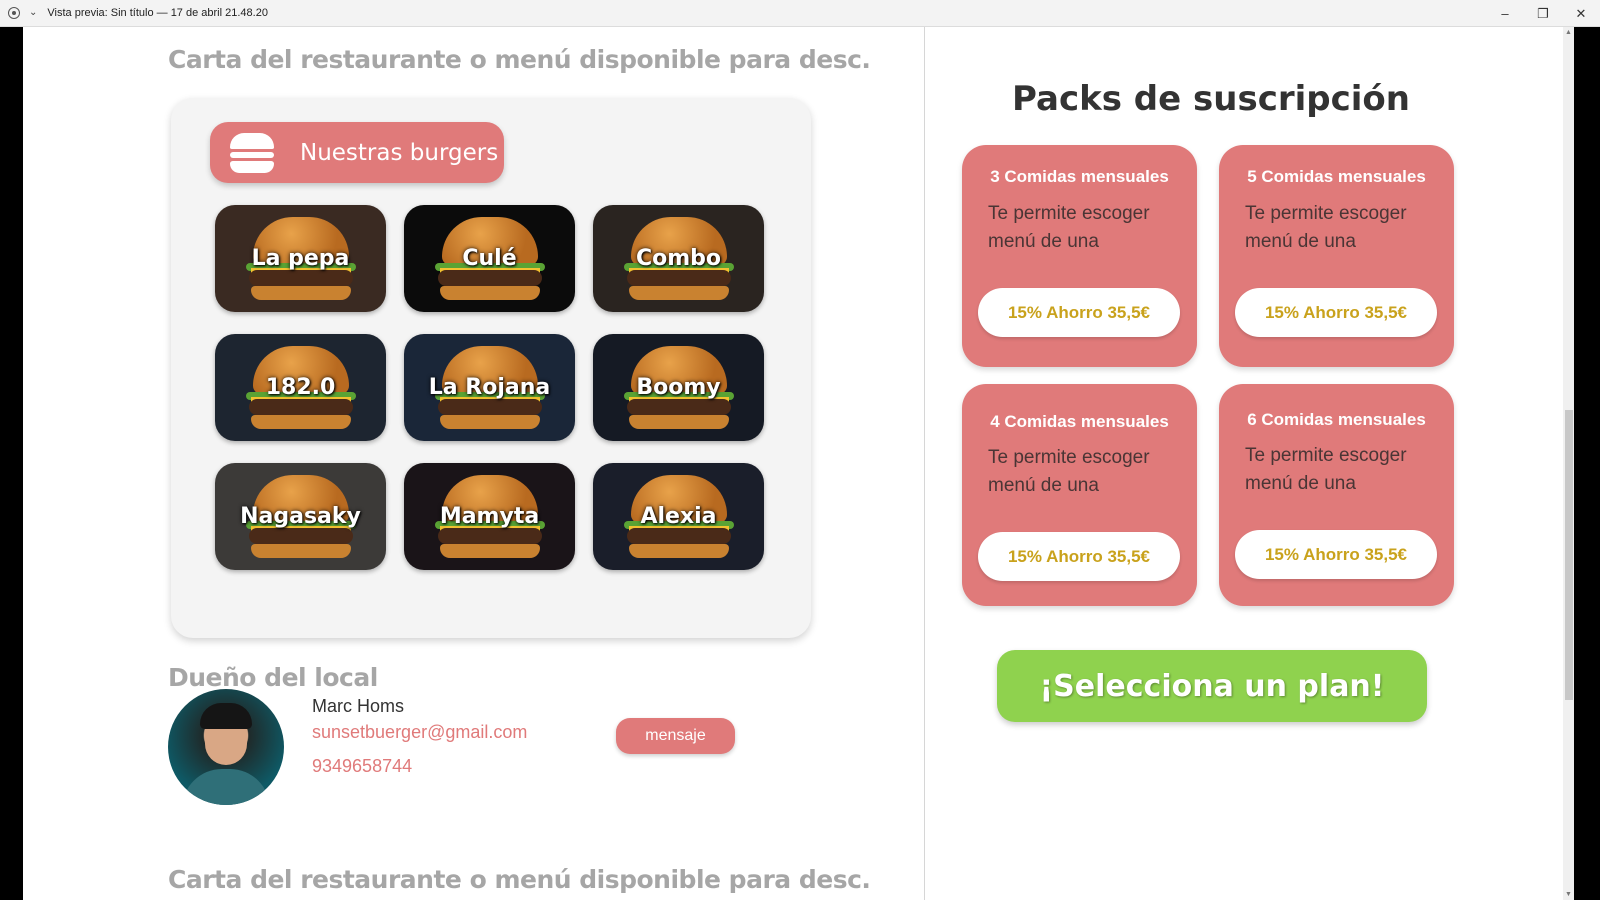 The width and height of the screenshot is (1600, 900). What do you see at coordinates (1581, 13) in the screenshot?
I see `close-button: ✕` at bounding box center [1581, 13].